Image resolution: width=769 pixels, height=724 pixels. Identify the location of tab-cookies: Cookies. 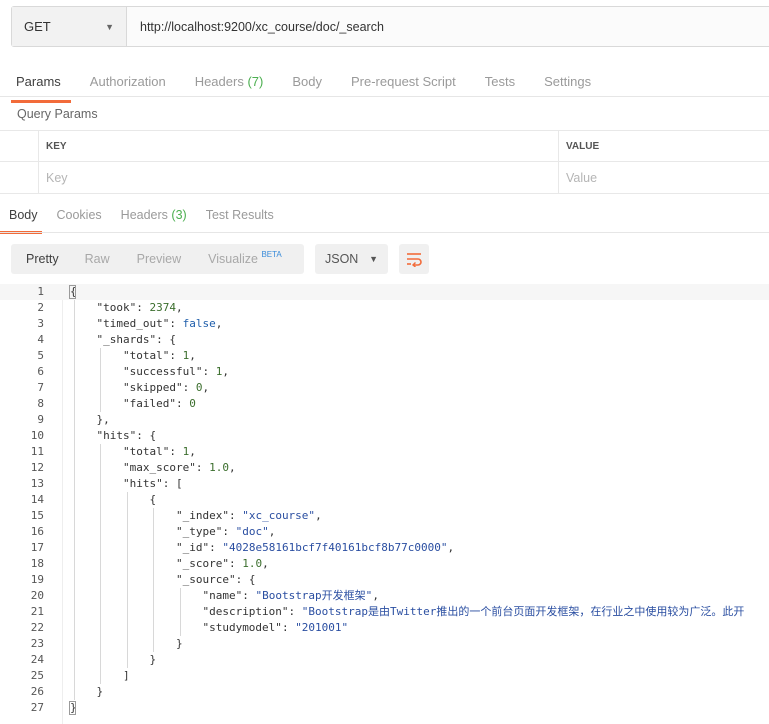
(79, 215).